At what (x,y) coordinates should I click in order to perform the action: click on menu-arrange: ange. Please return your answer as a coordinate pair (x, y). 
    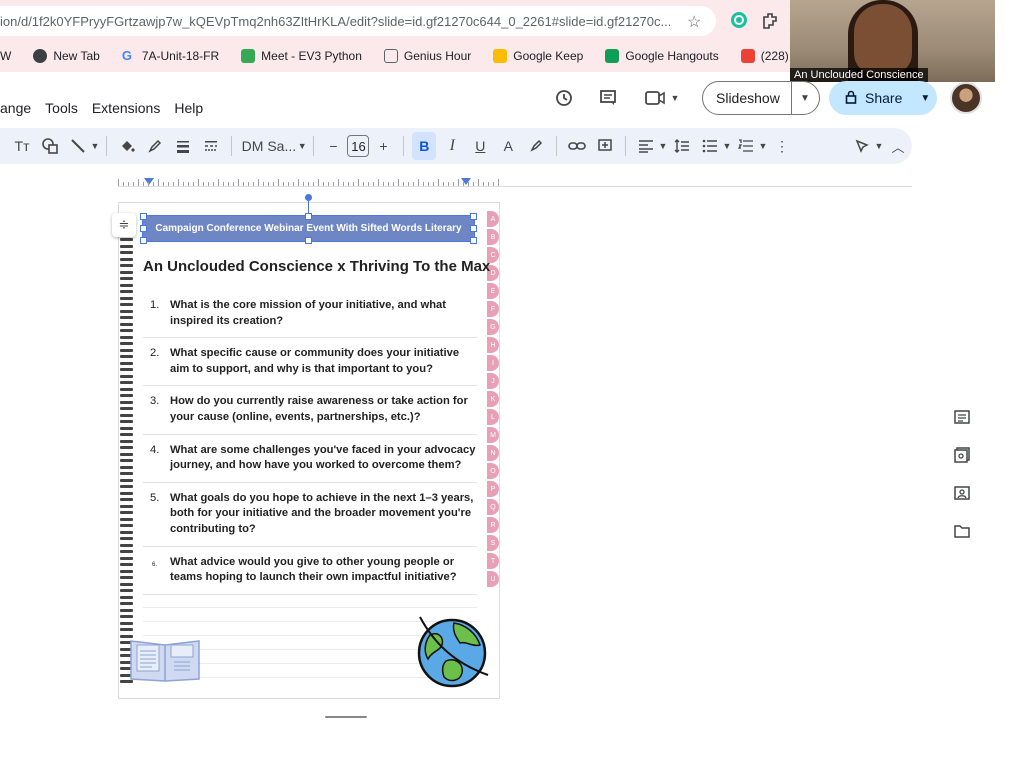
    Looking at the image, I should click on (15, 108).